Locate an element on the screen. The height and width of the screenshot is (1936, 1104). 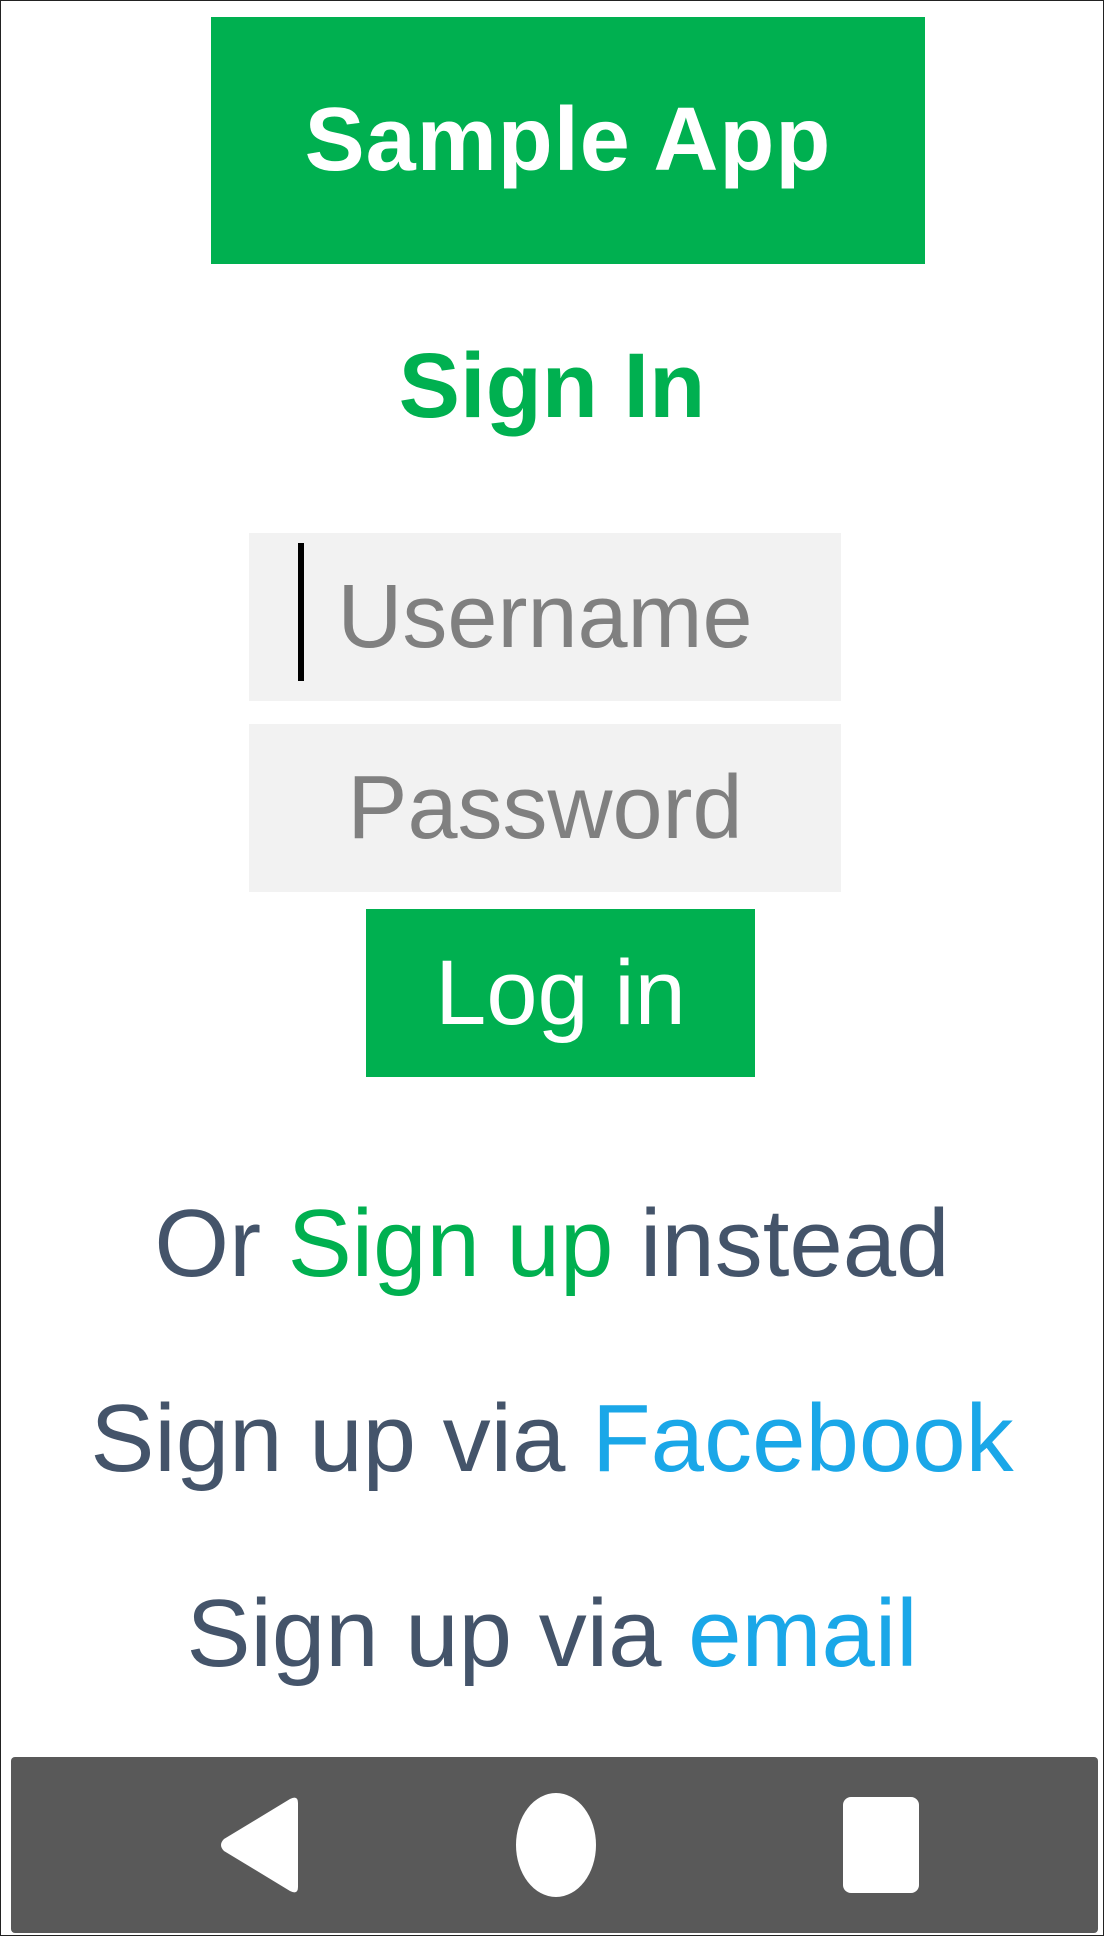
email-prefix: Sign up via is located at coordinates (437, 1633).